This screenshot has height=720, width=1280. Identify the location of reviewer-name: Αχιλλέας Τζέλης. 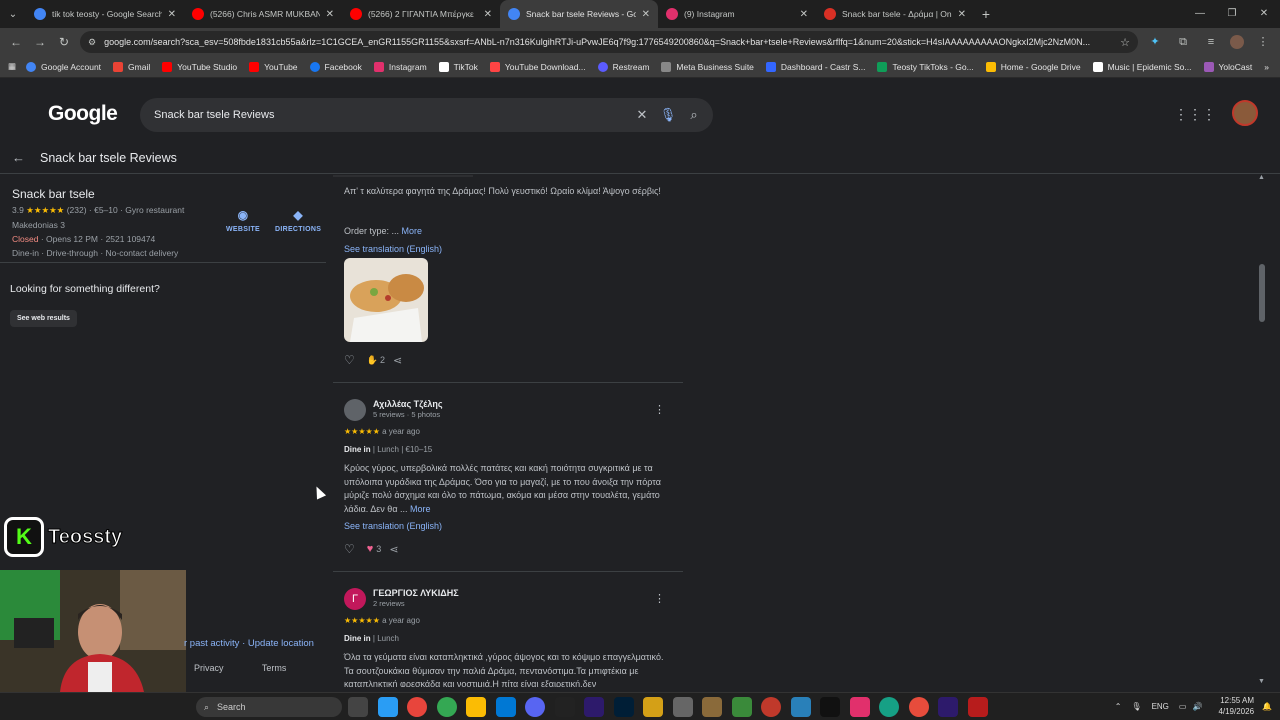
(408, 404).